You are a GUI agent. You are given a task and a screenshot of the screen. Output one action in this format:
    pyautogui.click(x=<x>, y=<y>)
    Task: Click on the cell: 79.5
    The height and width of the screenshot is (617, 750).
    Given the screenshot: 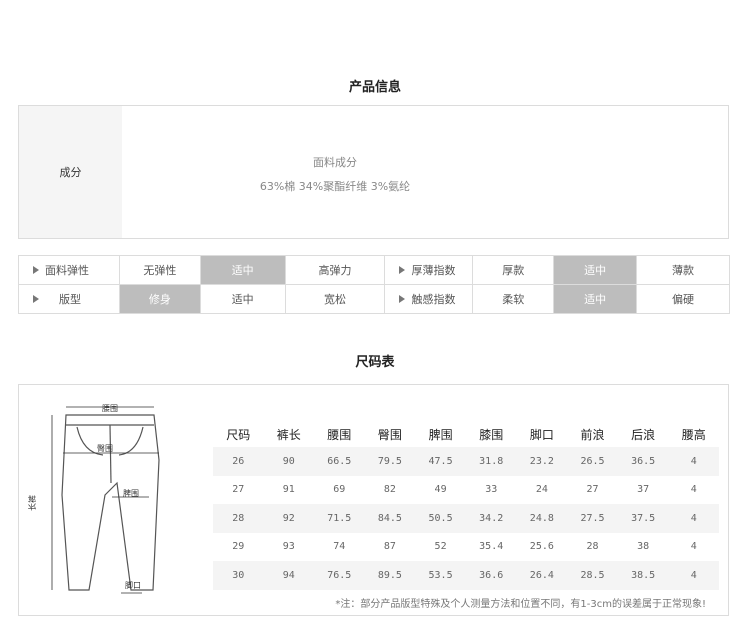 What is the action you would take?
    pyautogui.click(x=390, y=461)
    